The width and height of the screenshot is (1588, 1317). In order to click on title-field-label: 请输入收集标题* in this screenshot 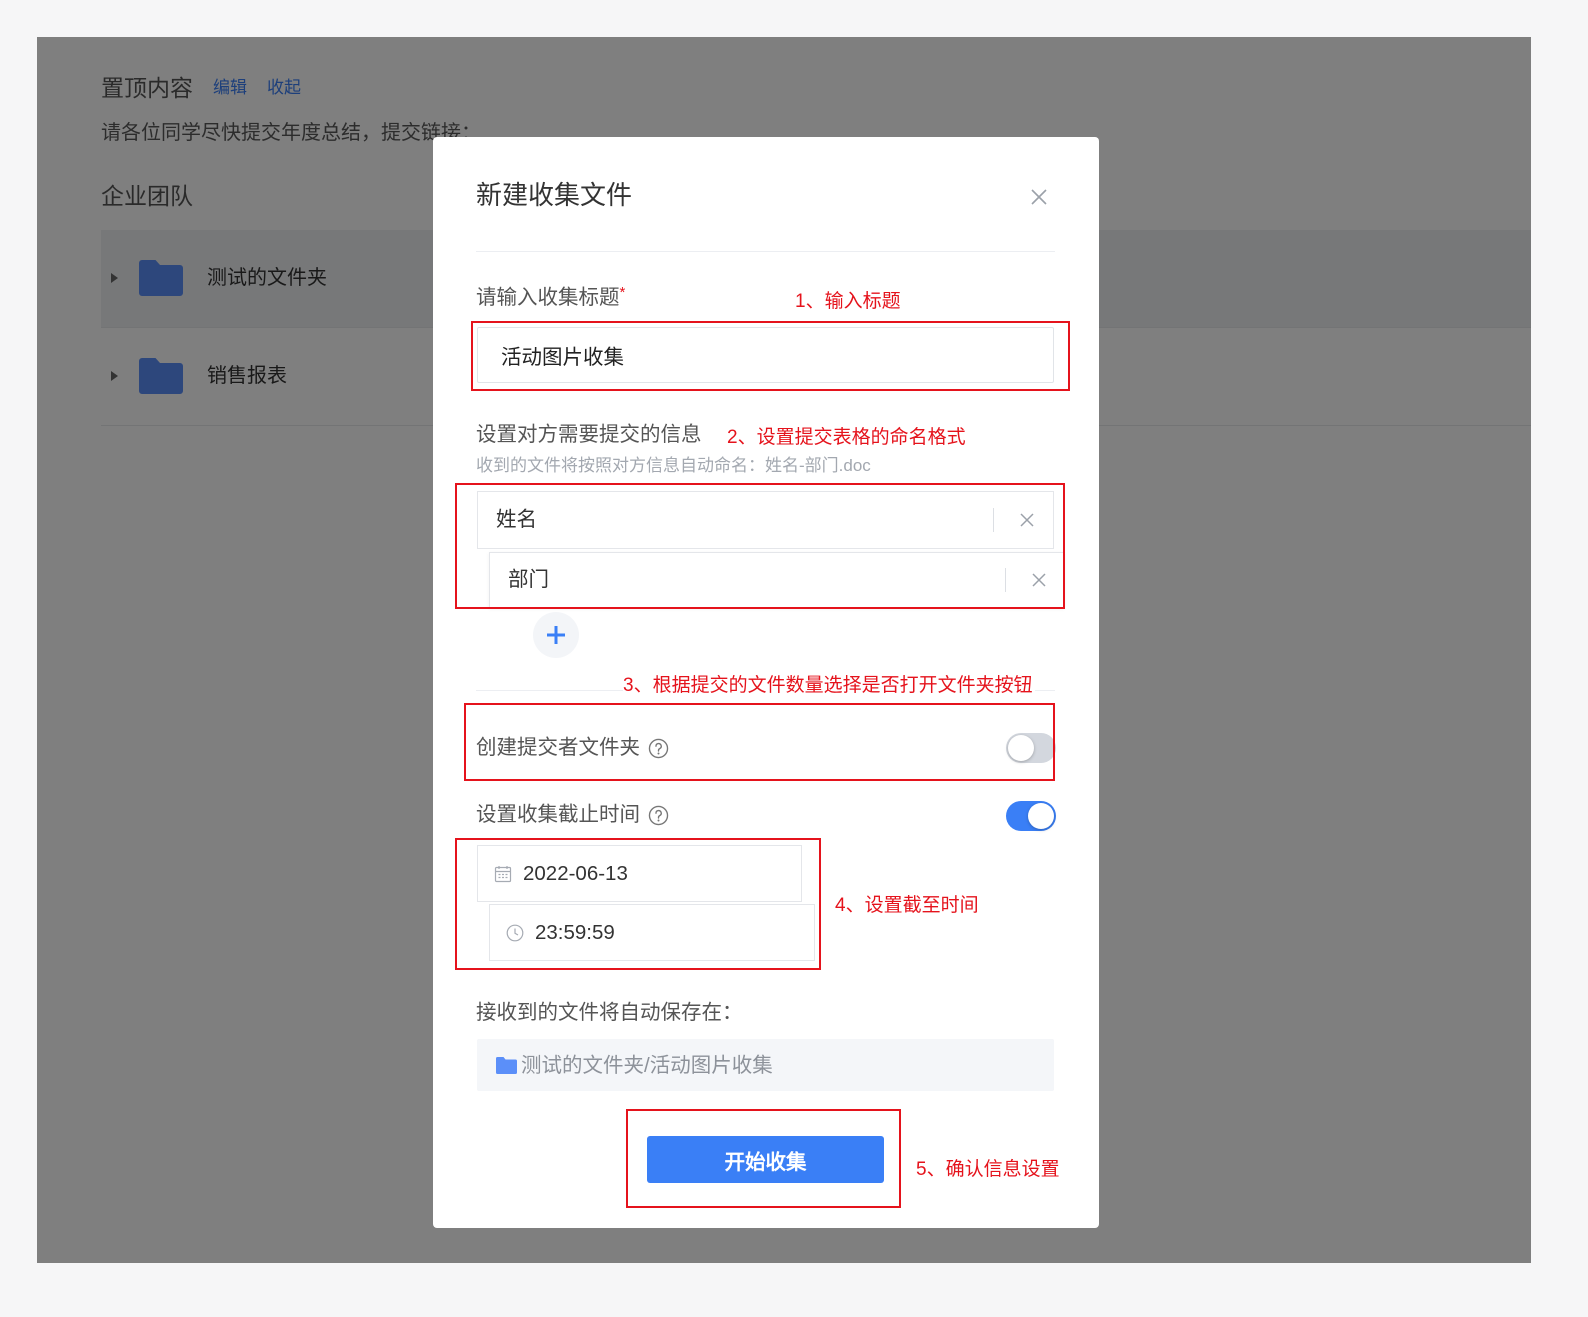, I will do `click(550, 298)`.